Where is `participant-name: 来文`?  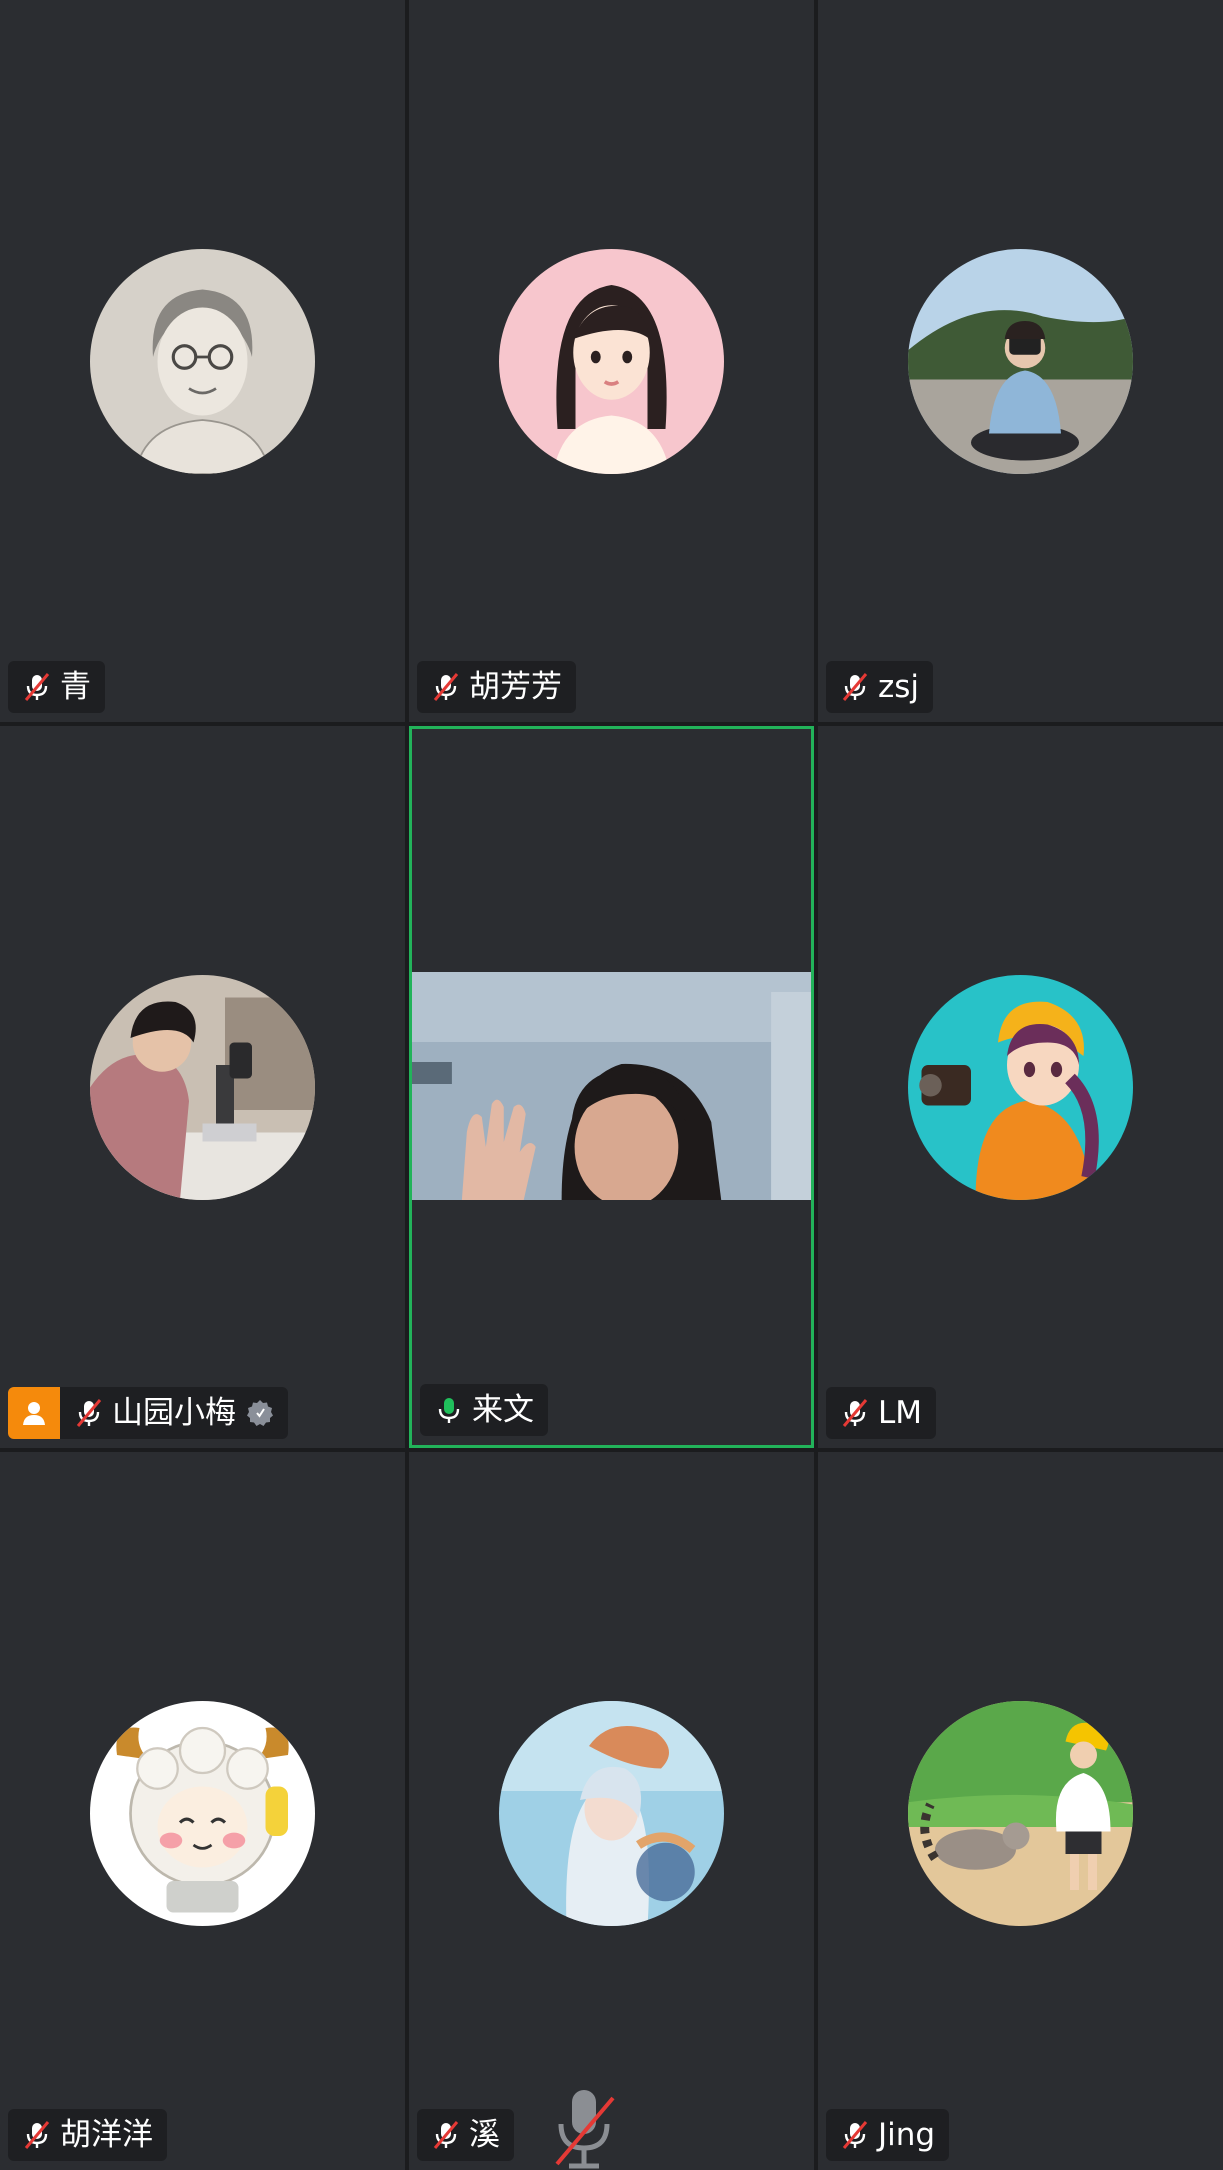 participant-name: 来文 is located at coordinates (503, 1410).